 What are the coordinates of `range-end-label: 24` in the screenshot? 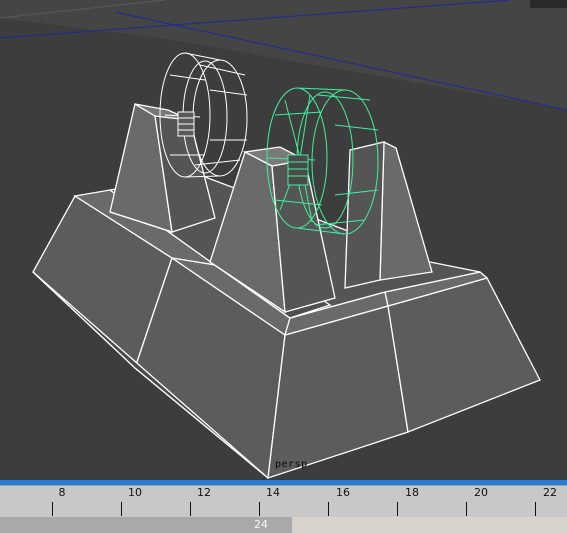 It's located at (261, 524).